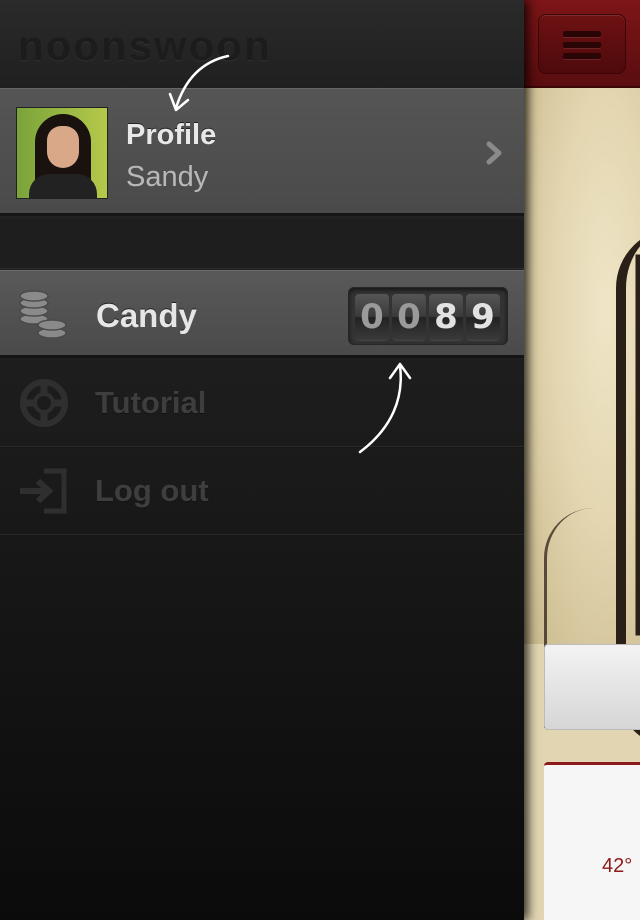 Image resolution: width=640 pixels, height=920 pixels. What do you see at coordinates (43, 491) in the screenshot?
I see `logout-icon` at bounding box center [43, 491].